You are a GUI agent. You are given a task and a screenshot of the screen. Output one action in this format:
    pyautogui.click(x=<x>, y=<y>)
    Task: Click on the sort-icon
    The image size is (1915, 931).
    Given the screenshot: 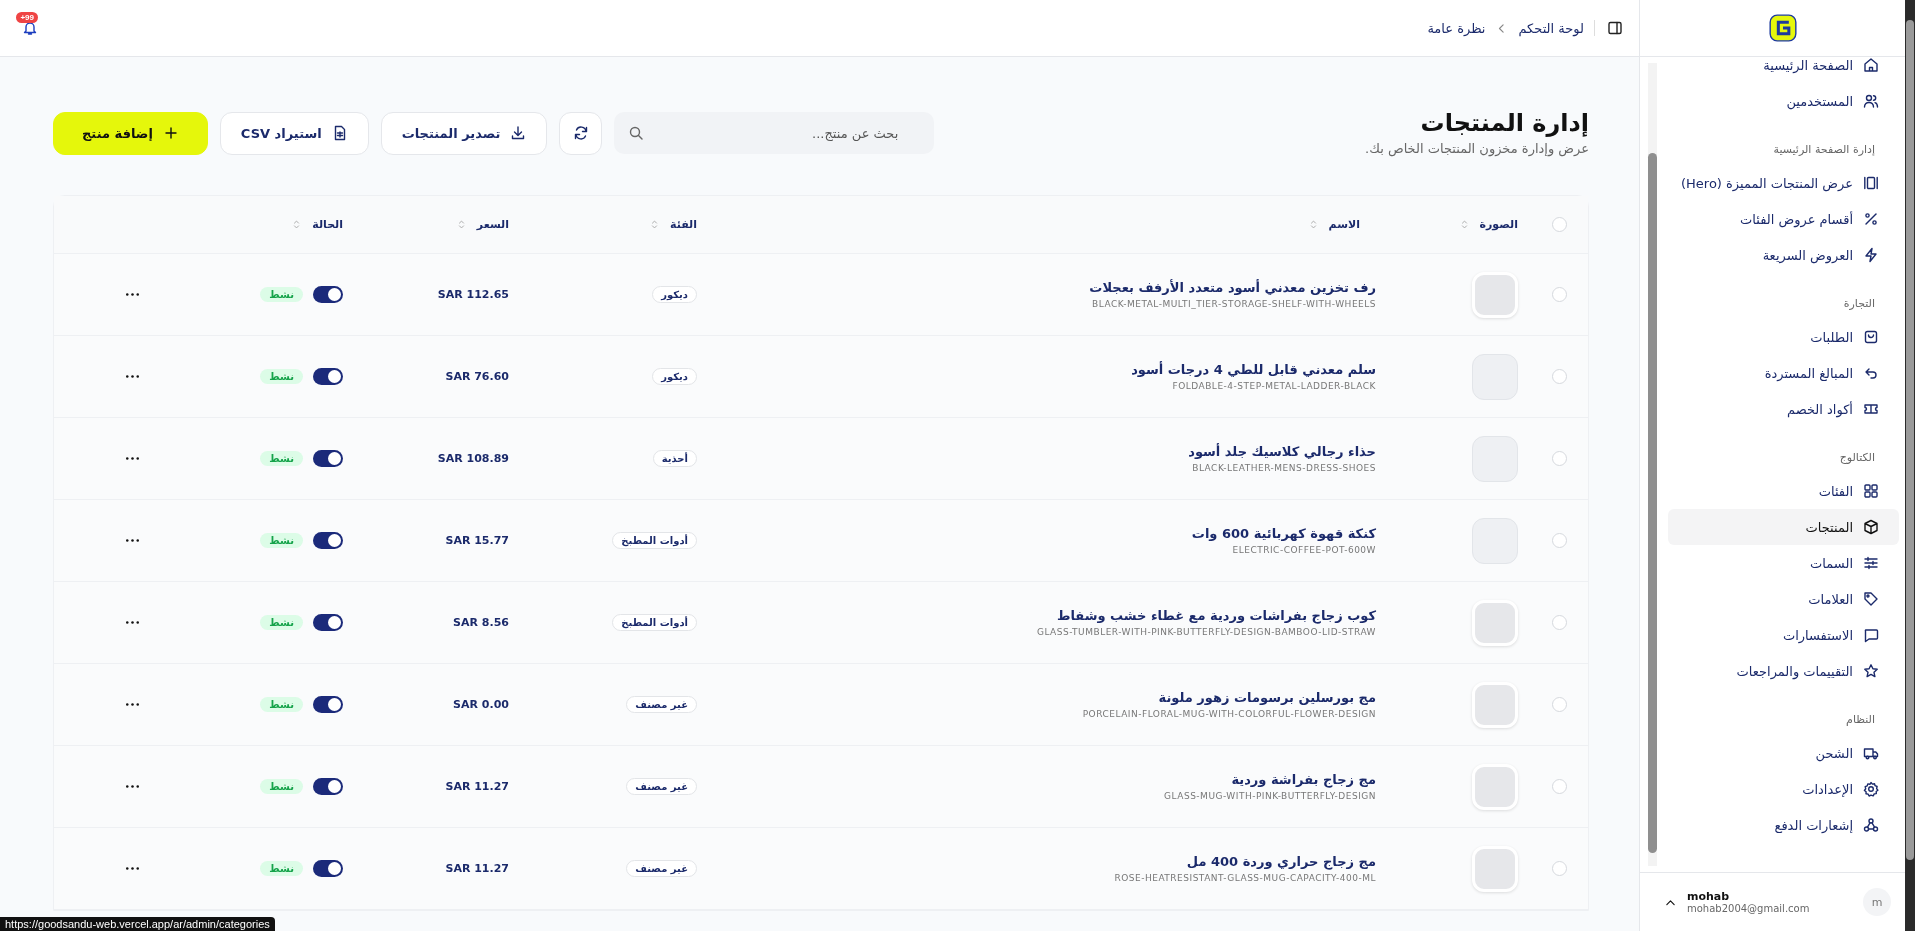 What is the action you would take?
    pyautogui.click(x=654, y=224)
    